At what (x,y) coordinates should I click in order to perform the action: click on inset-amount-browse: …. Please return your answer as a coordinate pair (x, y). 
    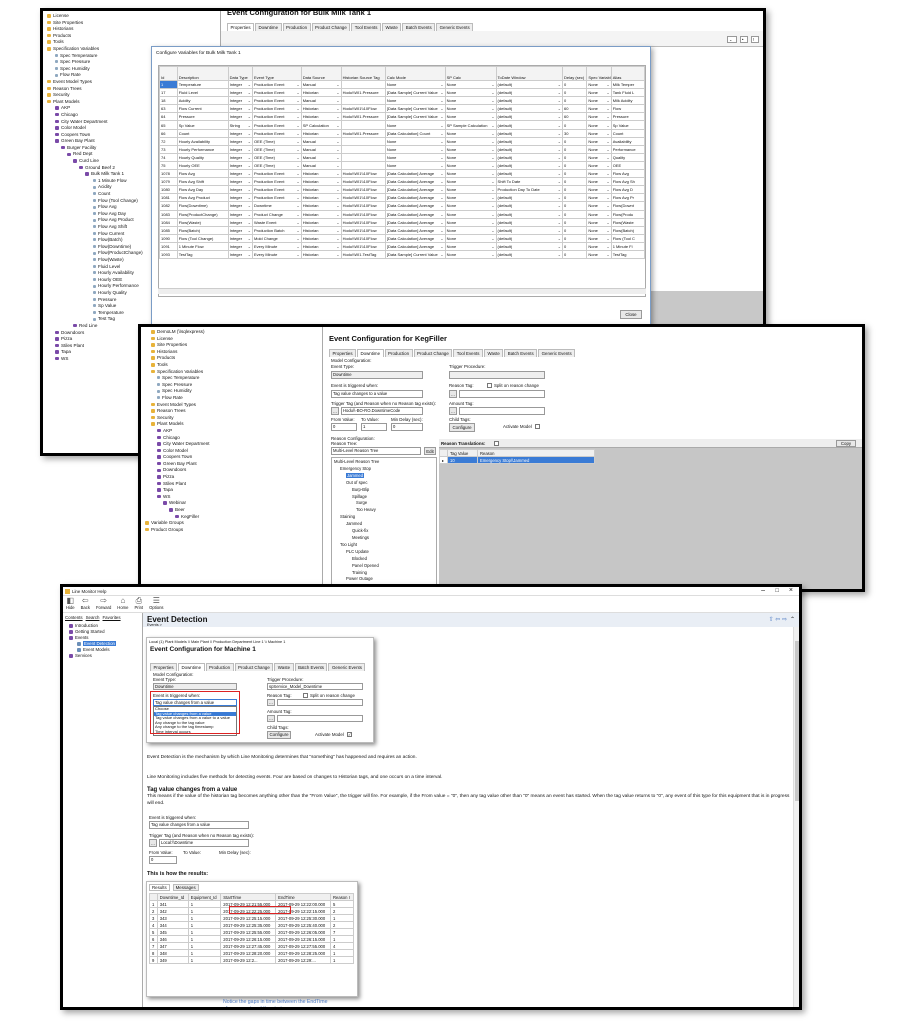
    Looking at the image, I should click on (271, 718).